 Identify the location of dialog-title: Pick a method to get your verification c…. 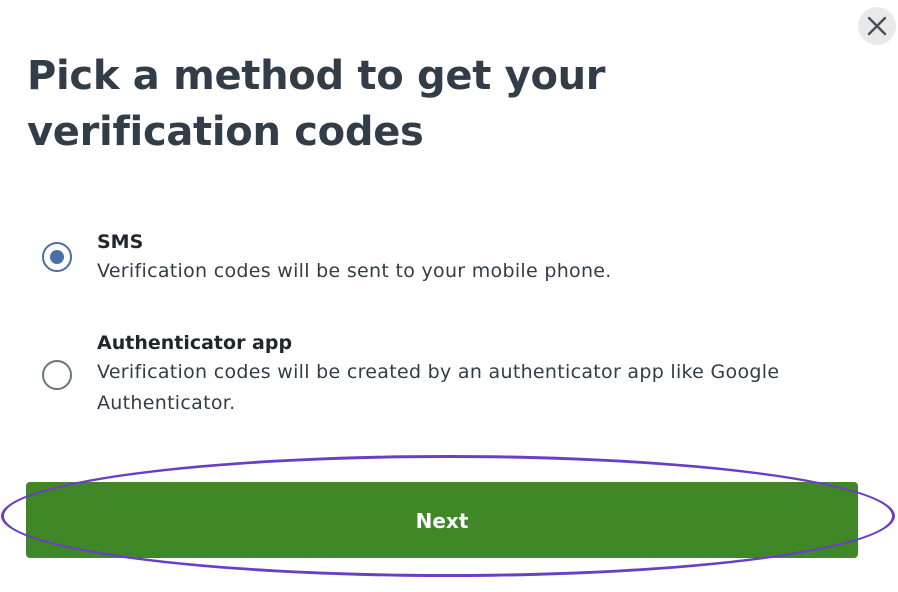
(316, 104).